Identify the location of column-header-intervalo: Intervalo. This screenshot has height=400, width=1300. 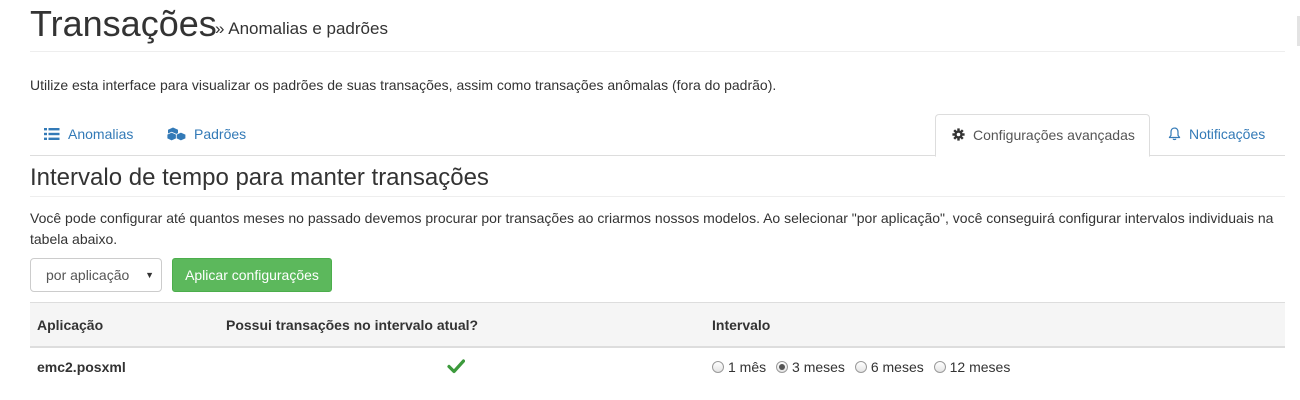
(741, 325).